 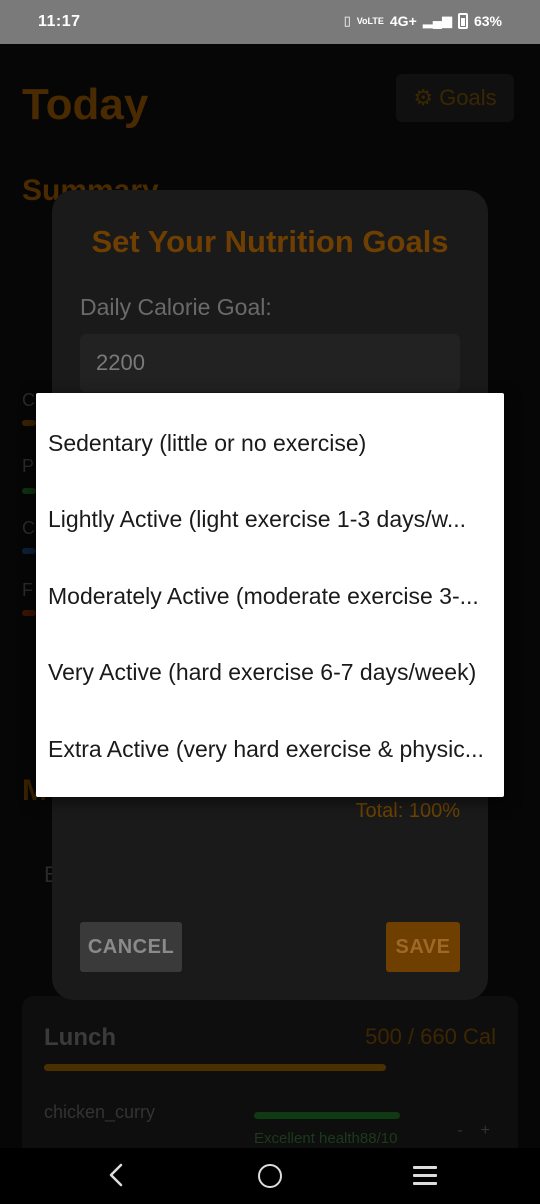 What do you see at coordinates (27, 590) in the screenshot?
I see `summary-row-label: F` at bounding box center [27, 590].